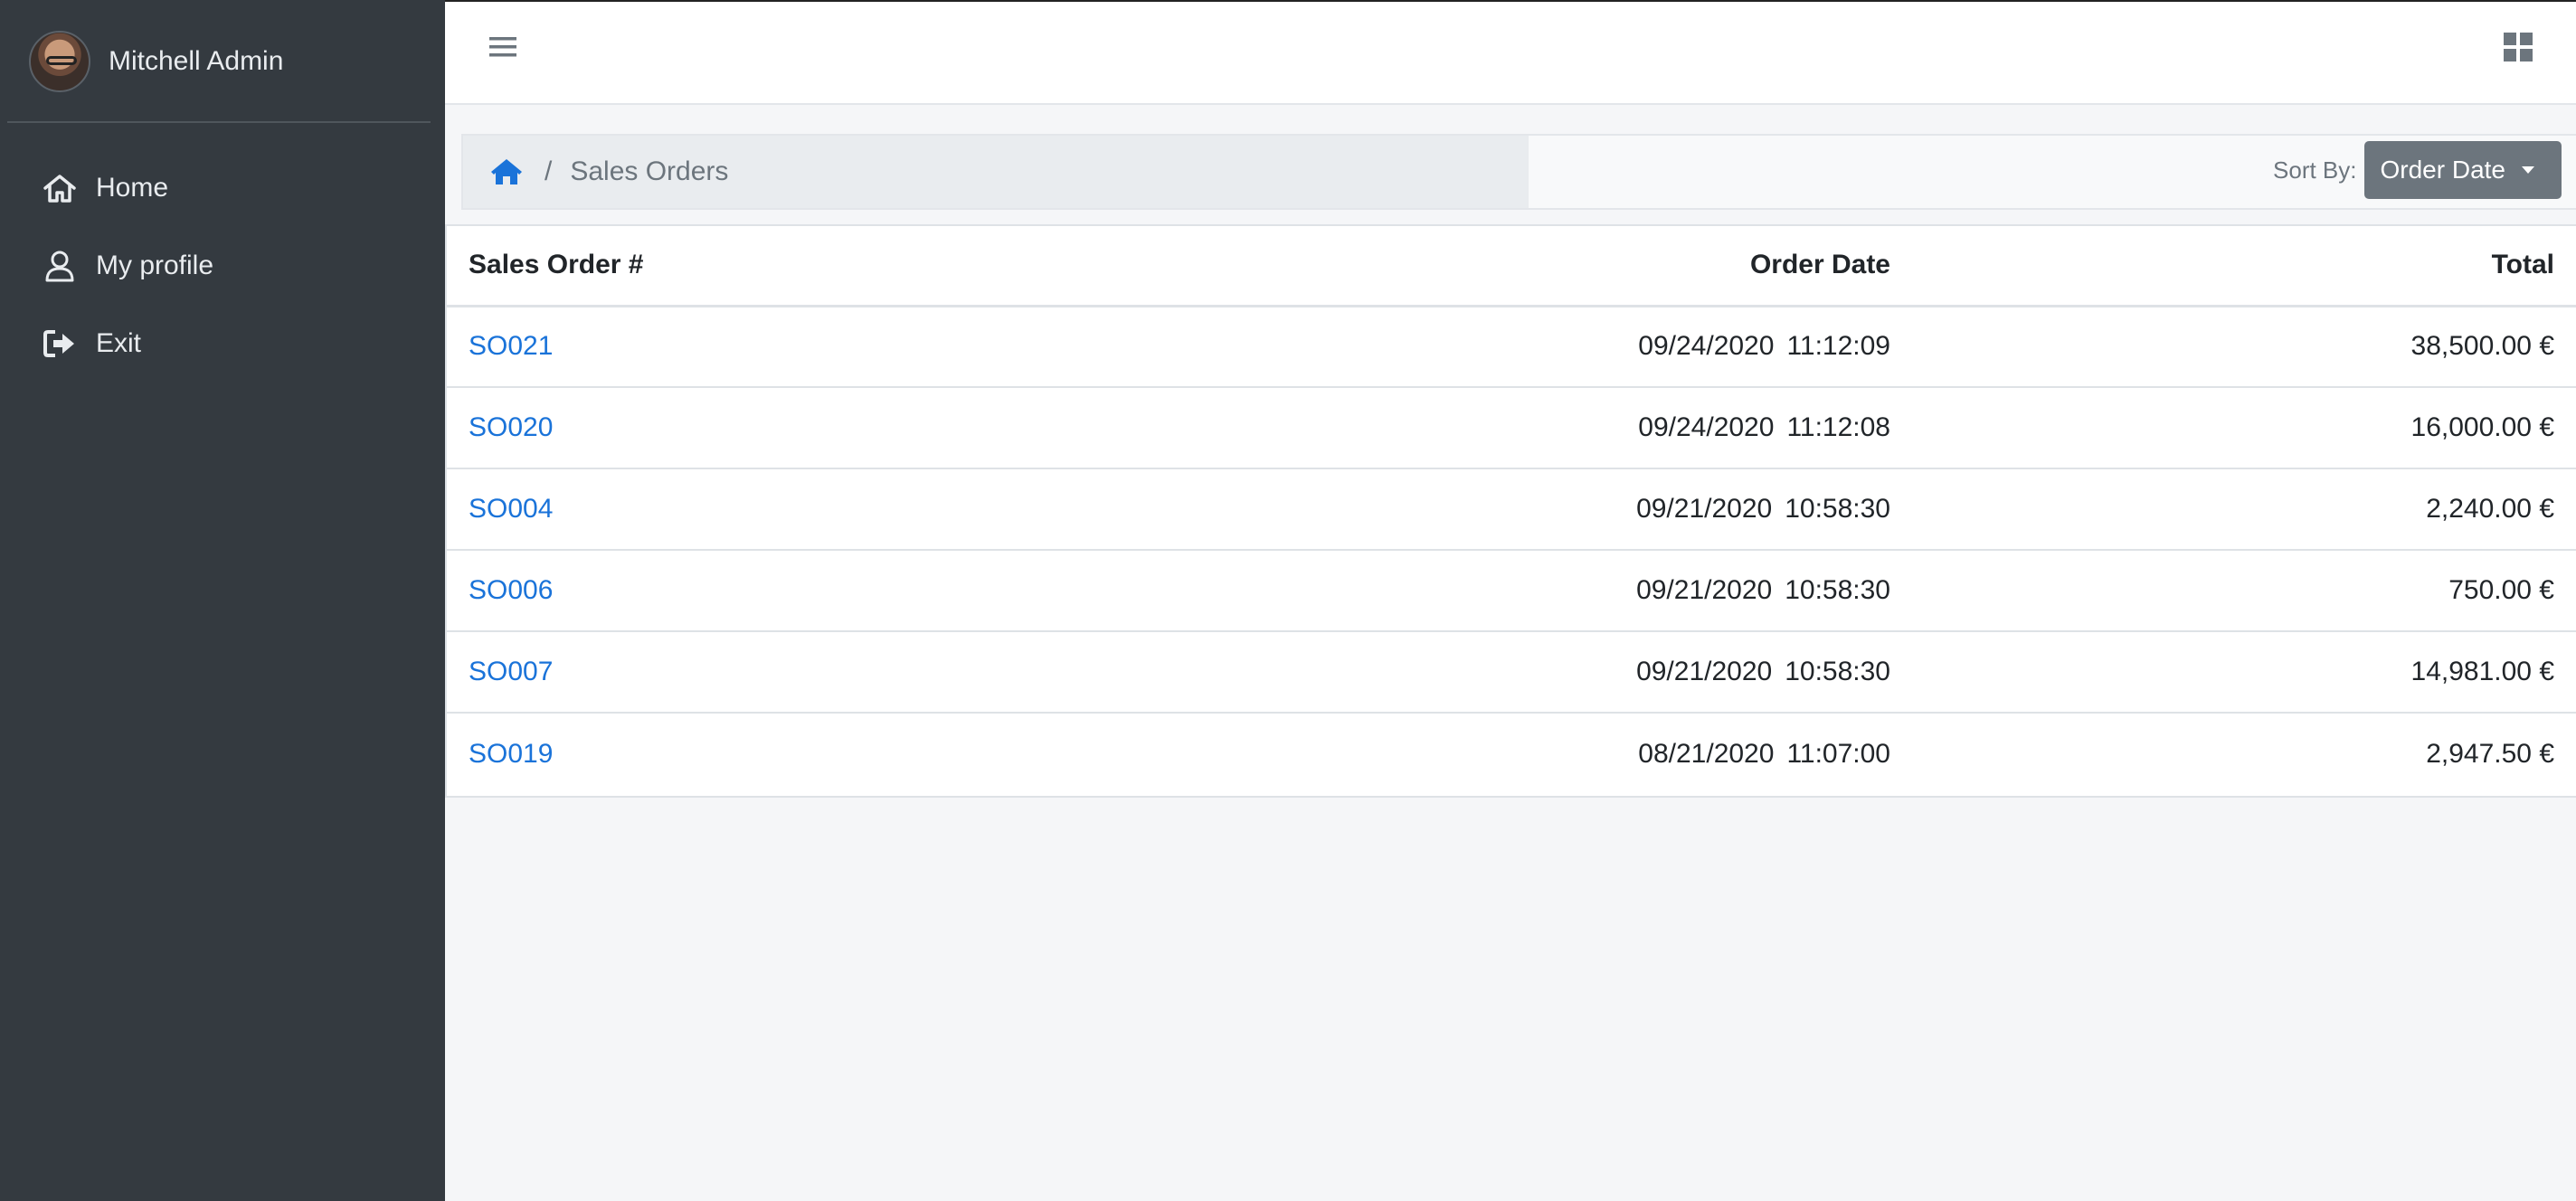 The width and height of the screenshot is (2576, 1201). What do you see at coordinates (2244, 591) in the screenshot?
I see `order-total: 750.00 €` at bounding box center [2244, 591].